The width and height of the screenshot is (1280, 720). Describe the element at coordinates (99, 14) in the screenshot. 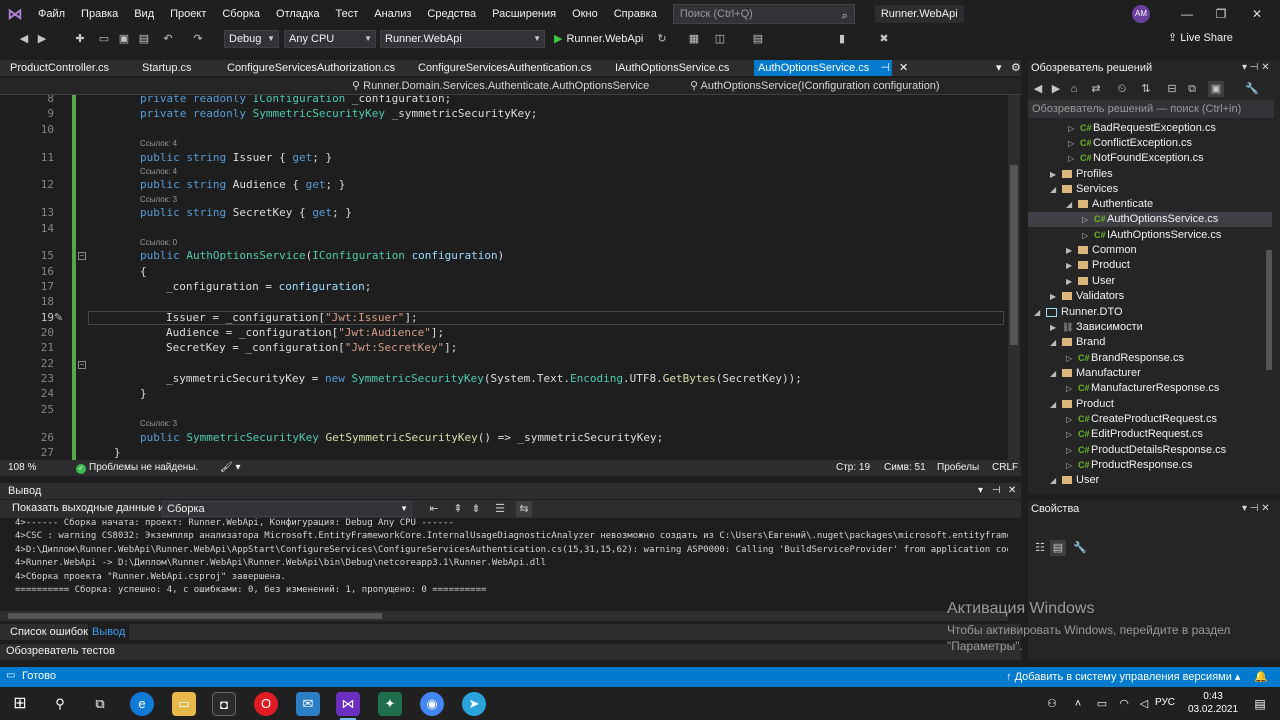

I see `menu-edit: Правка` at that location.